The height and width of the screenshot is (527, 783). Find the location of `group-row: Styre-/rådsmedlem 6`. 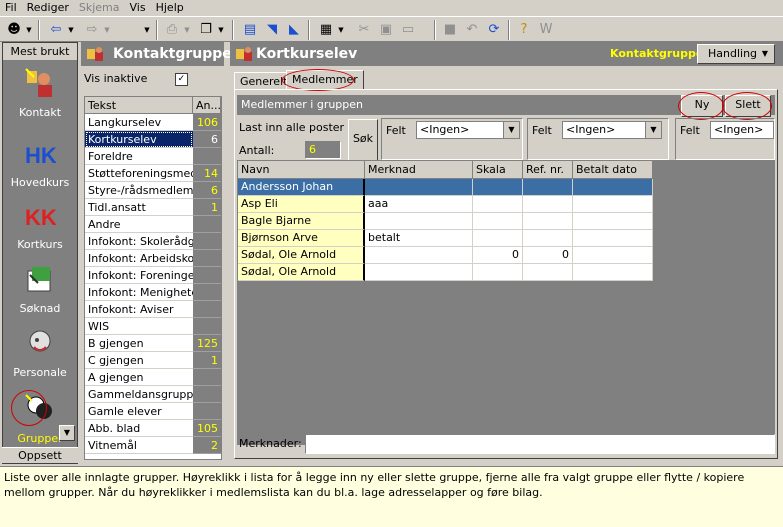

group-row: Styre-/rådsmedlem 6 is located at coordinates (153, 190).